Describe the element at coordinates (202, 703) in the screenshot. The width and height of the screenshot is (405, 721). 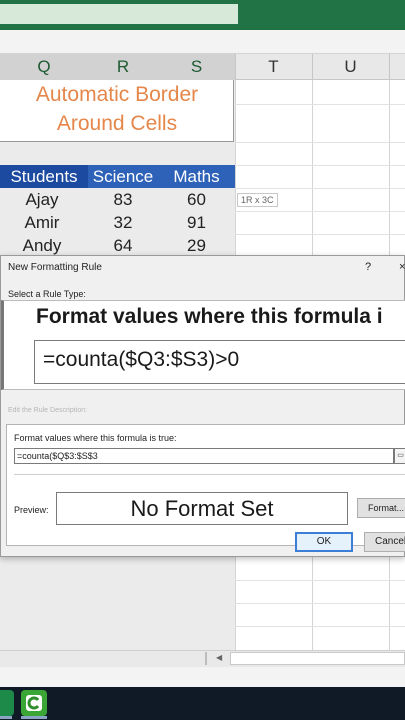
I see `taskbar` at that location.